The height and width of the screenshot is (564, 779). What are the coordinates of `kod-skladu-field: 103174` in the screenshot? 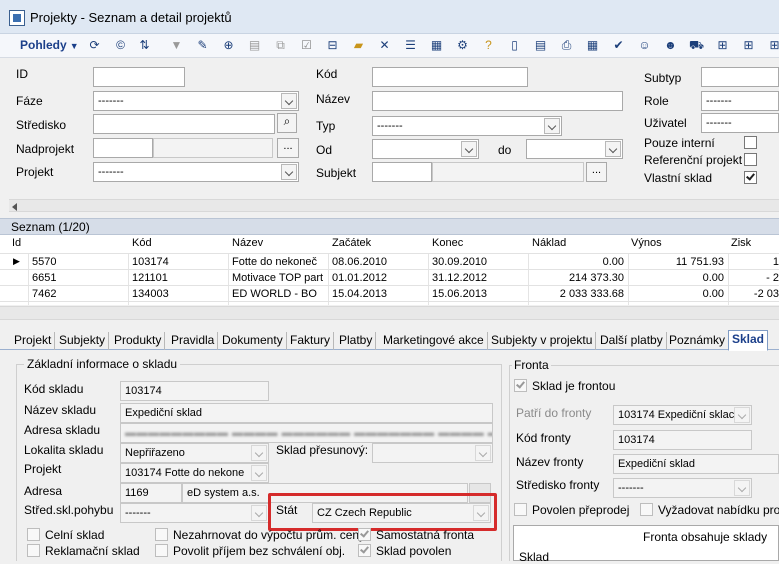 It's located at (194, 391).